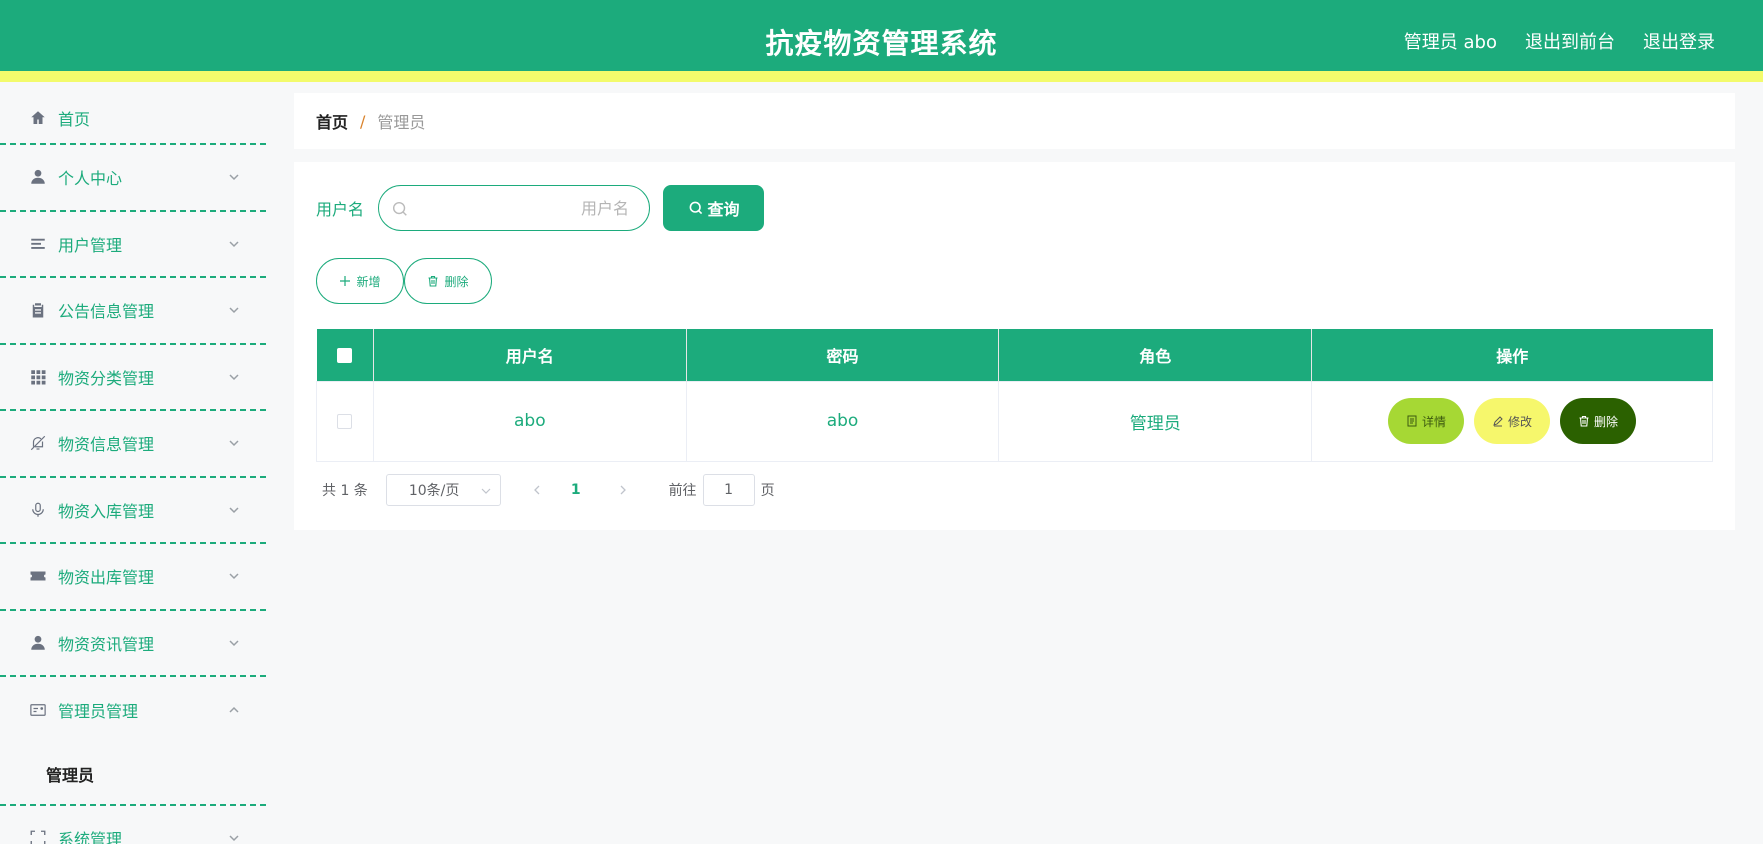 Image resolution: width=1763 pixels, height=844 pixels. I want to click on sidebar-item-user-management: 用户管理, so click(133, 245).